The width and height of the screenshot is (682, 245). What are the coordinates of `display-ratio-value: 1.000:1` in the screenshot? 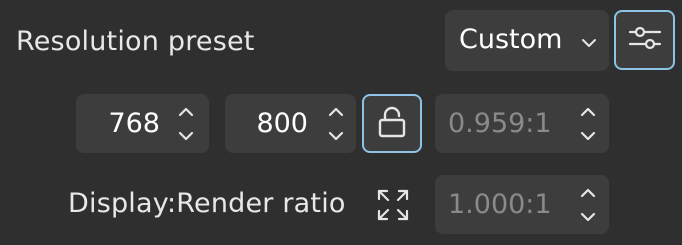 It's located at (500, 204).